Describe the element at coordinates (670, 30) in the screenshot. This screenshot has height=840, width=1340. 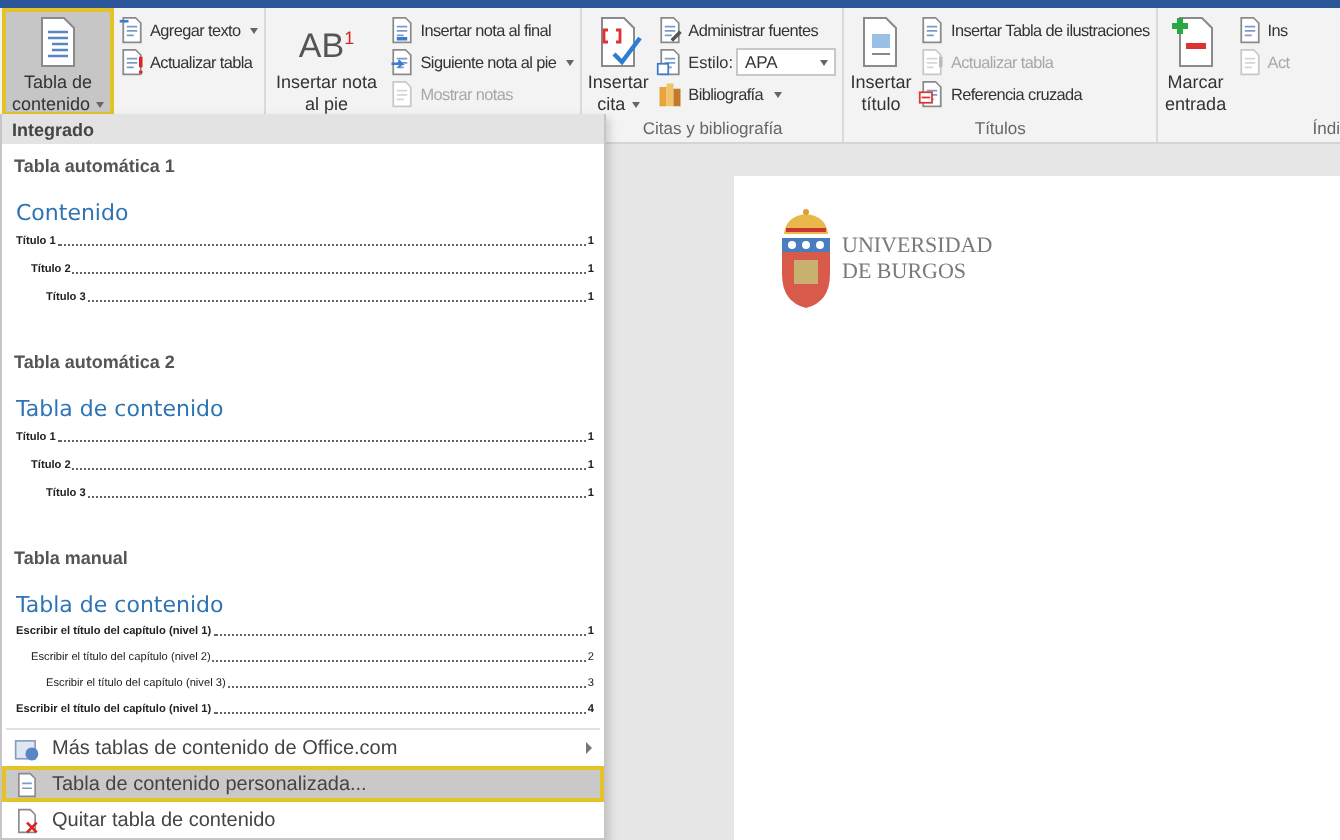
I see `manage-sources-icon` at that location.